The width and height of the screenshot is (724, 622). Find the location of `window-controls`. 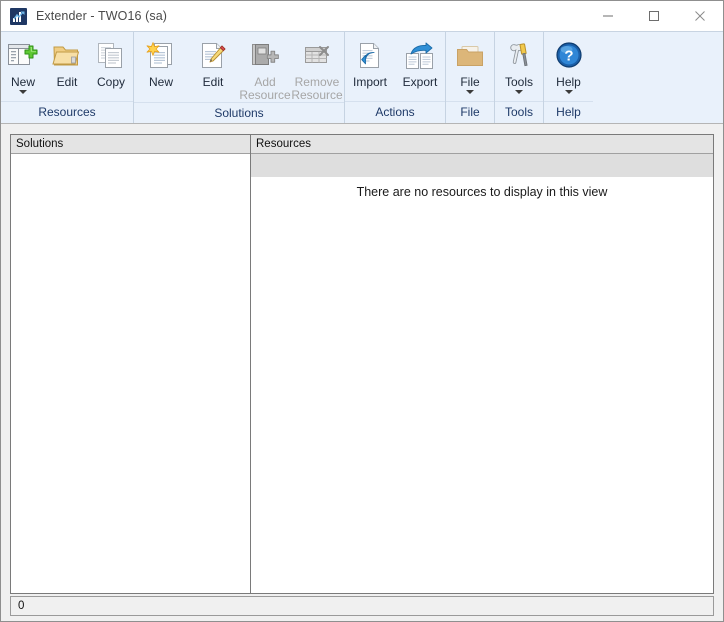

window-controls is located at coordinates (654, 16).